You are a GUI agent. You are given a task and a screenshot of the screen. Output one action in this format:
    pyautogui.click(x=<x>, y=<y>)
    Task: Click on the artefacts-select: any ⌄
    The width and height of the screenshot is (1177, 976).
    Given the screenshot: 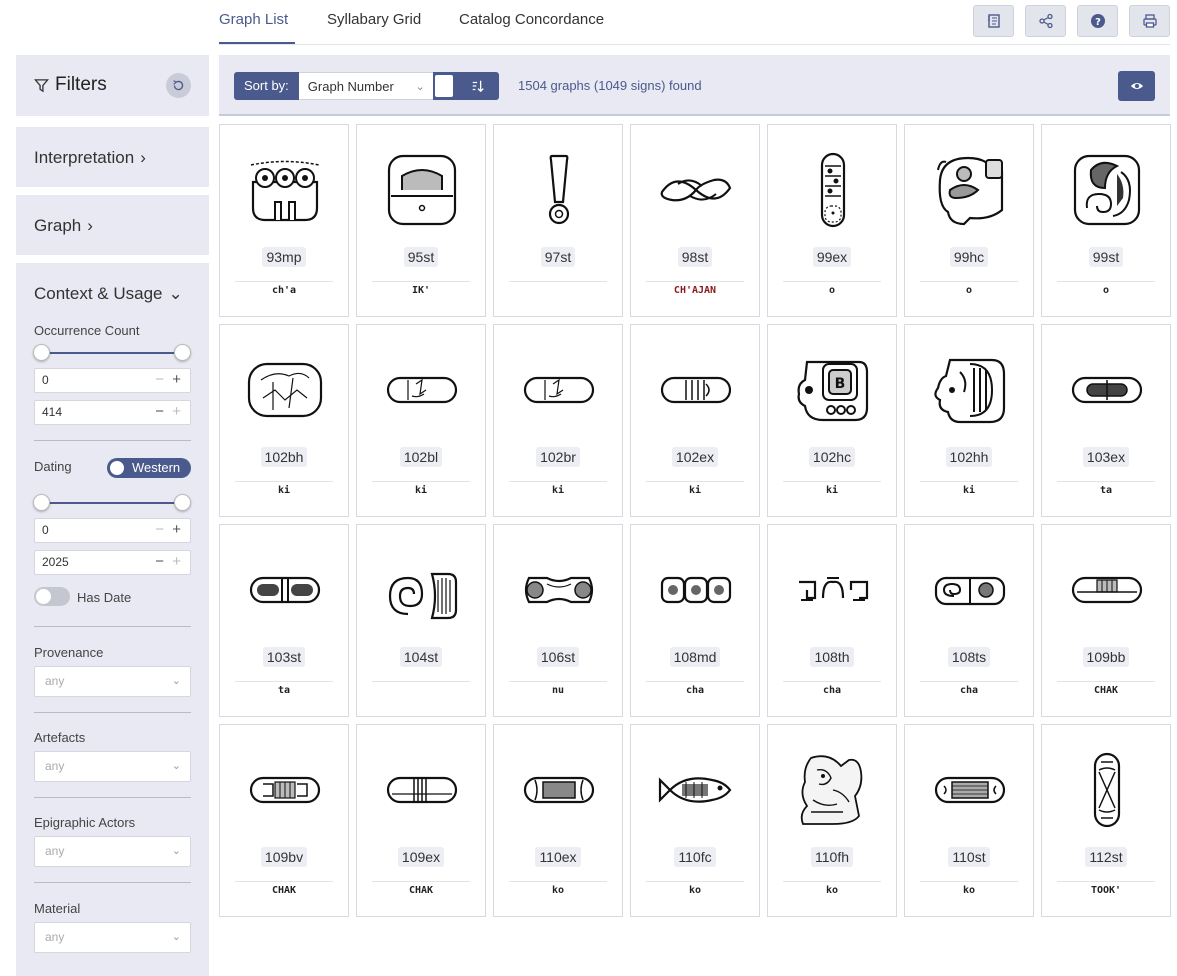 What is the action you would take?
    pyautogui.click(x=112, y=766)
    